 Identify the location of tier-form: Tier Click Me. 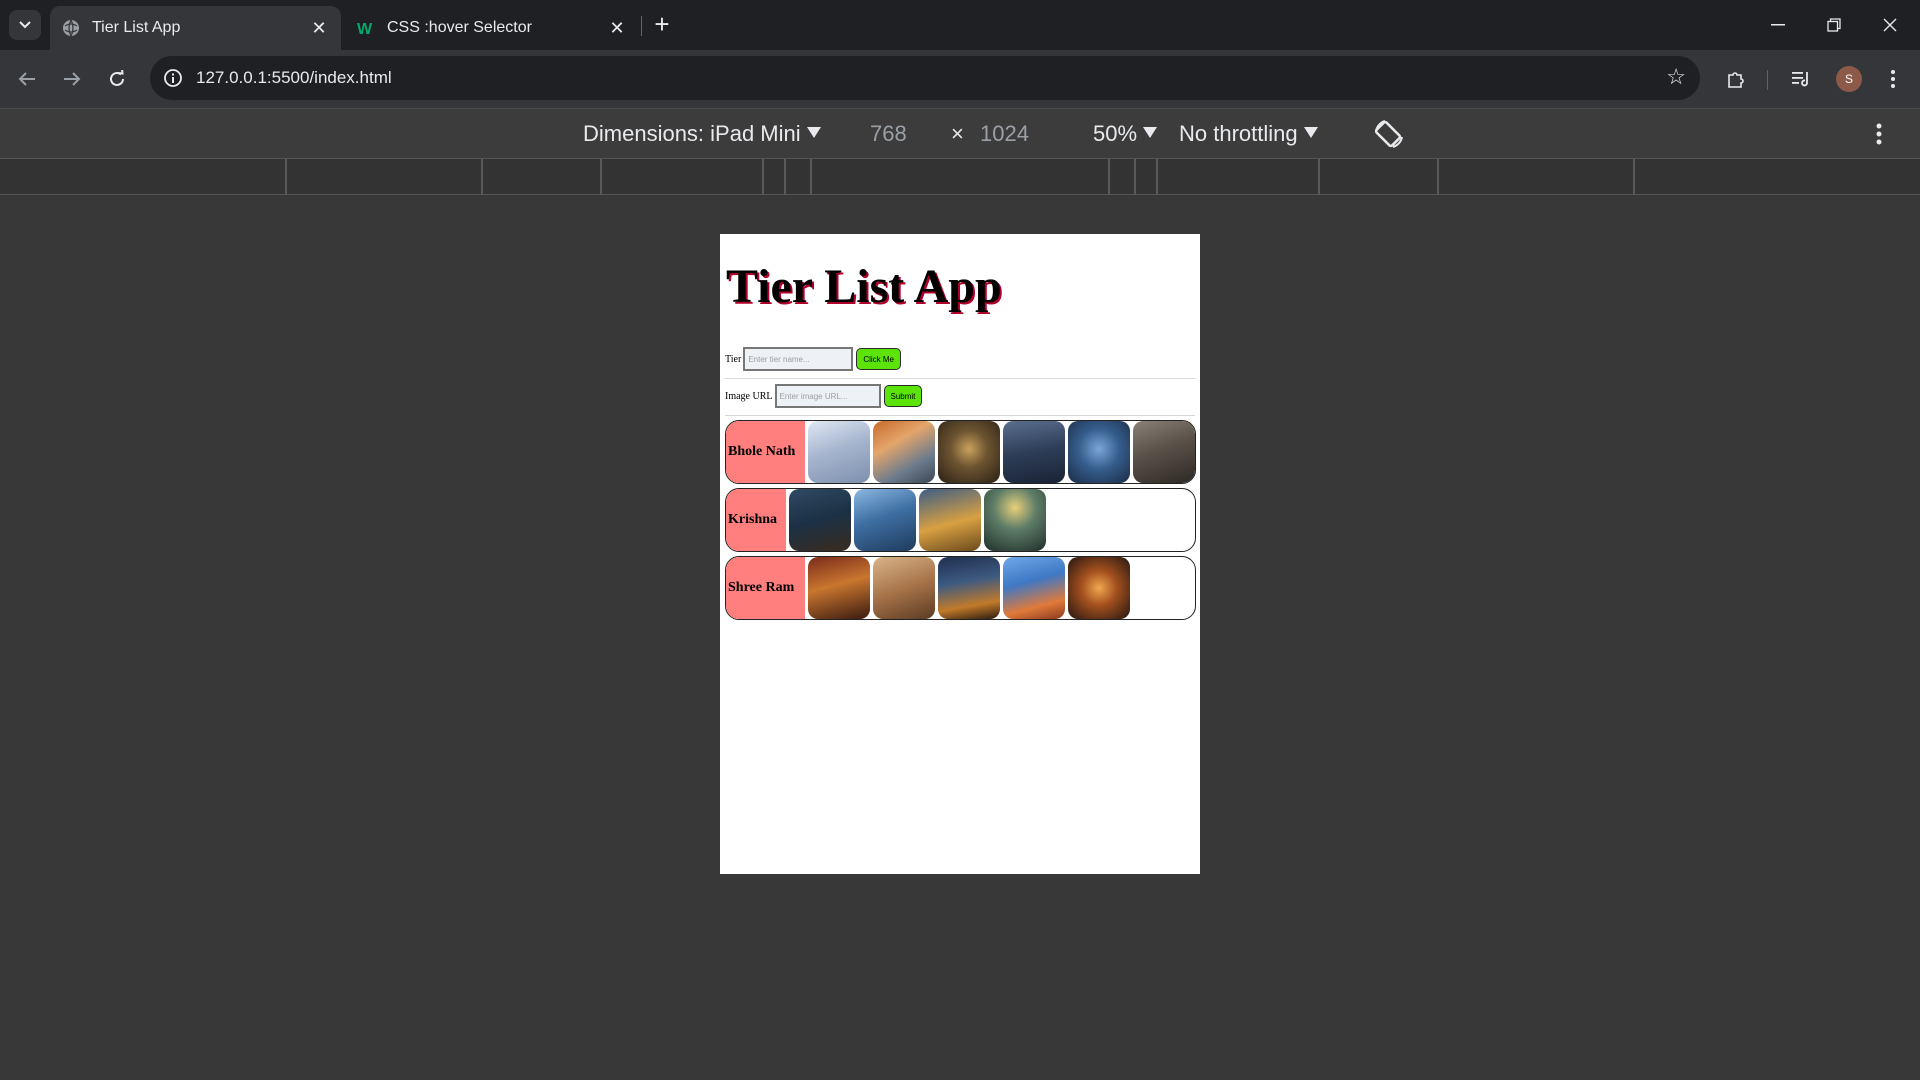
(813, 359).